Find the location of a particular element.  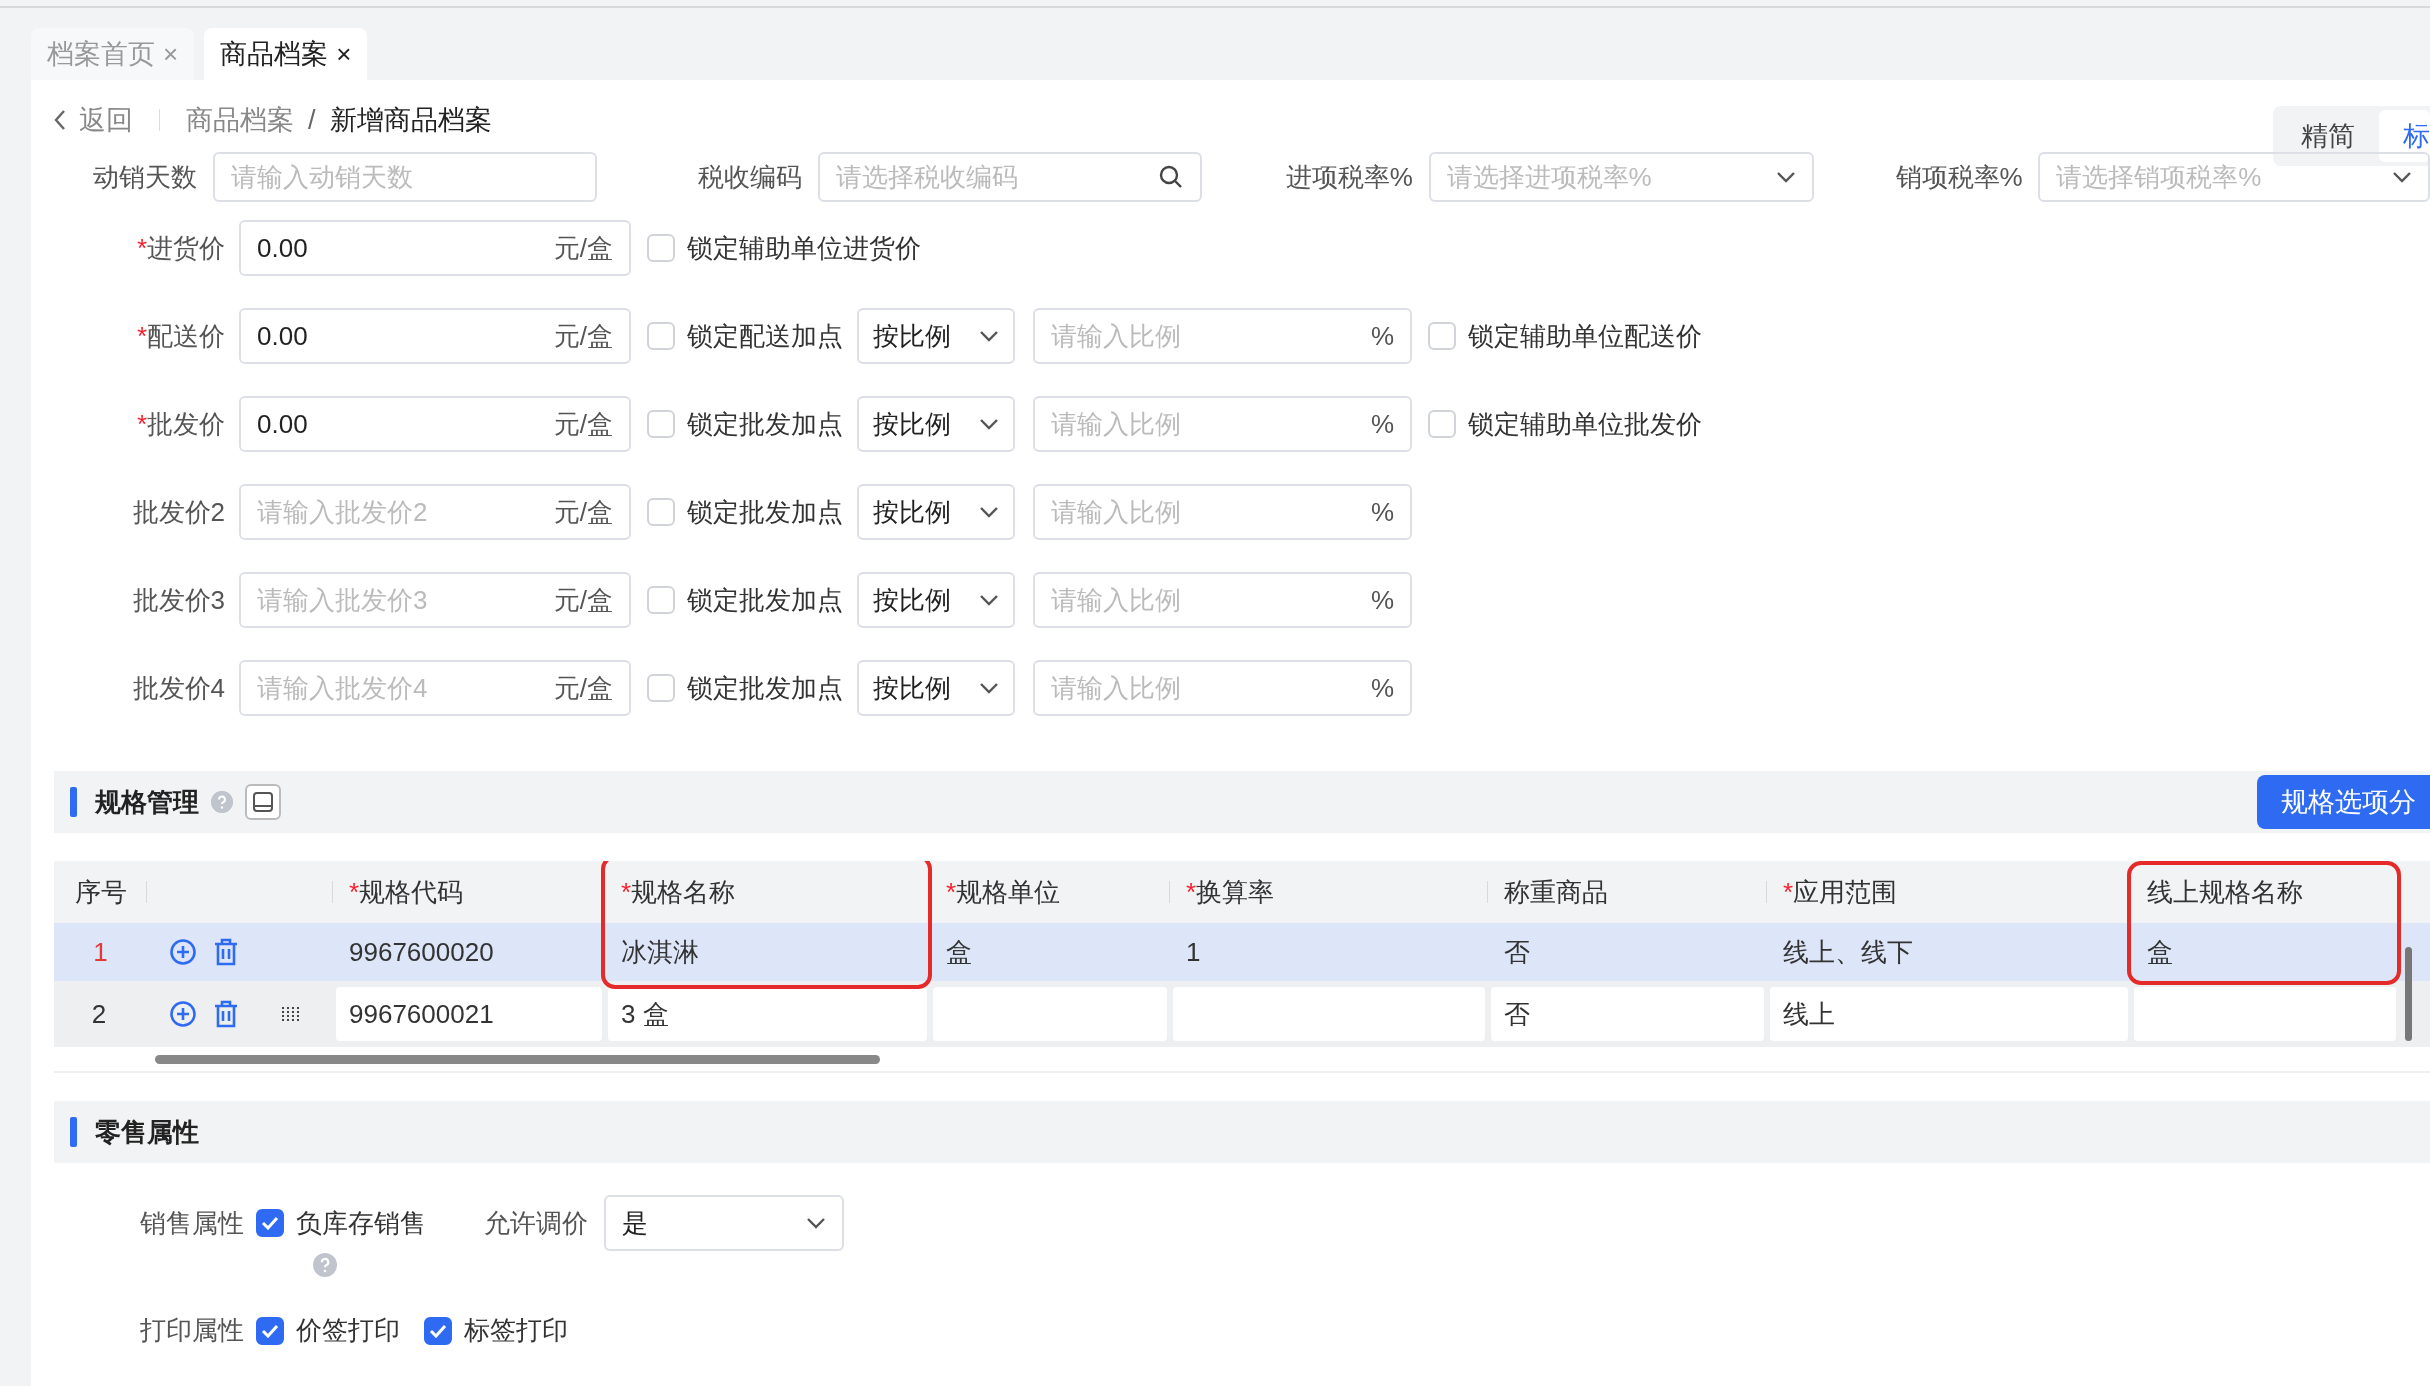

panel-toggle-button is located at coordinates (263, 802).